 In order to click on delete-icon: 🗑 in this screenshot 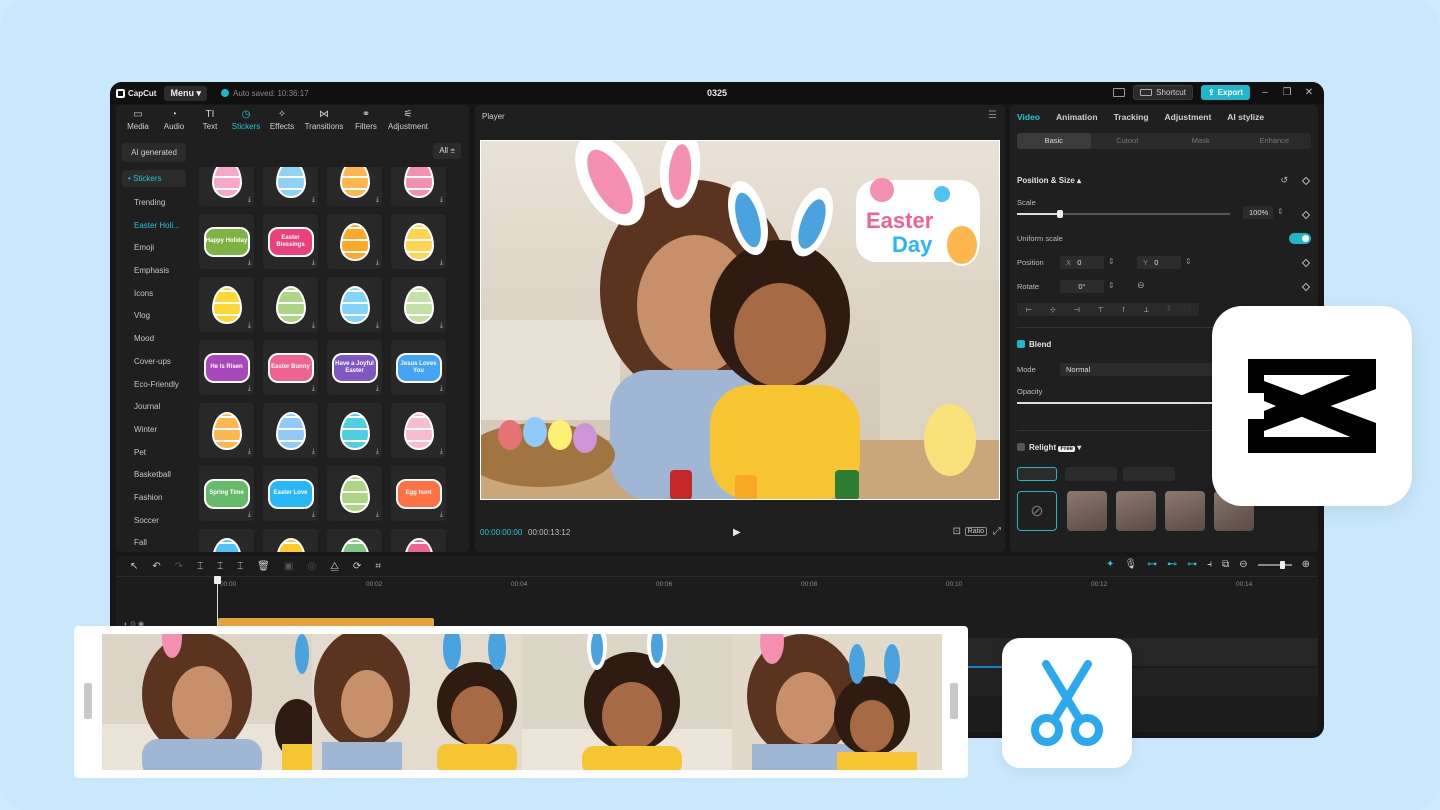, I will do `click(263, 566)`.